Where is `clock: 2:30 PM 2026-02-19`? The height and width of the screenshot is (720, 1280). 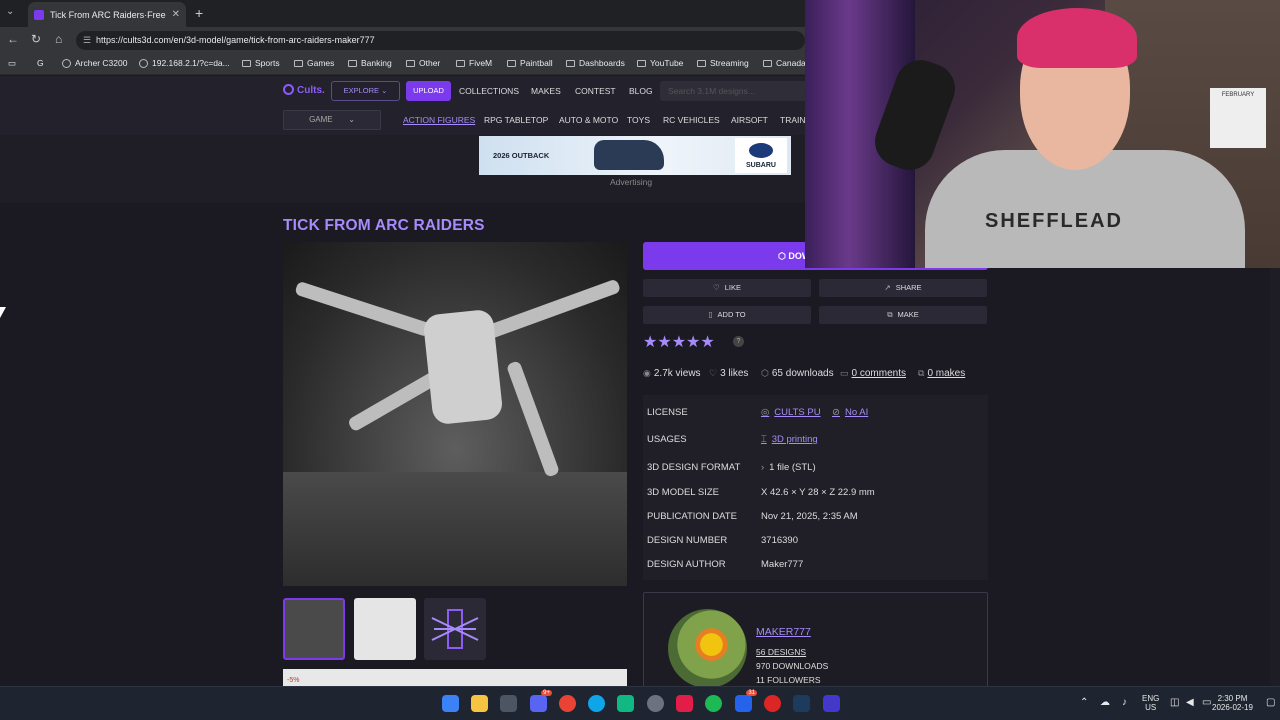 clock: 2:30 PM 2026-02-19 is located at coordinates (1232, 703).